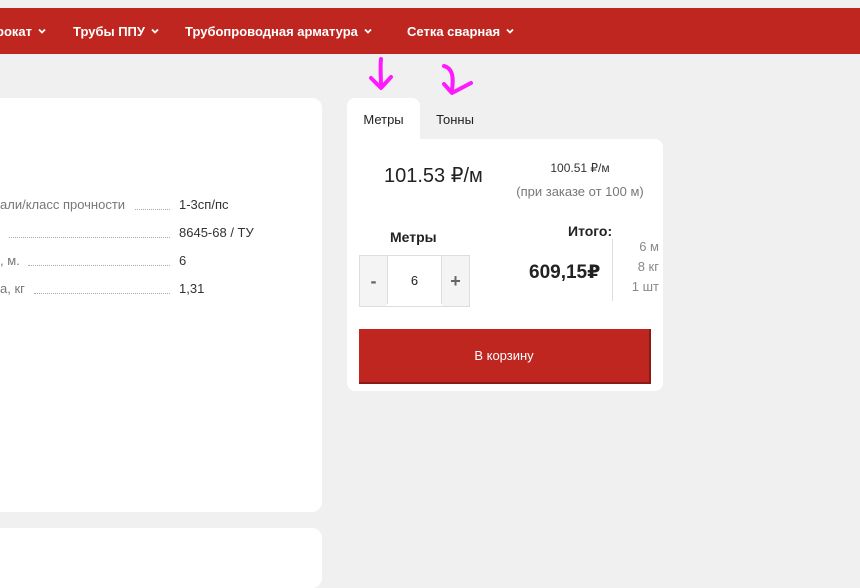  What do you see at coordinates (433, 176) in the screenshot?
I see `unit-price: 101.53 ₽/м` at bounding box center [433, 176].